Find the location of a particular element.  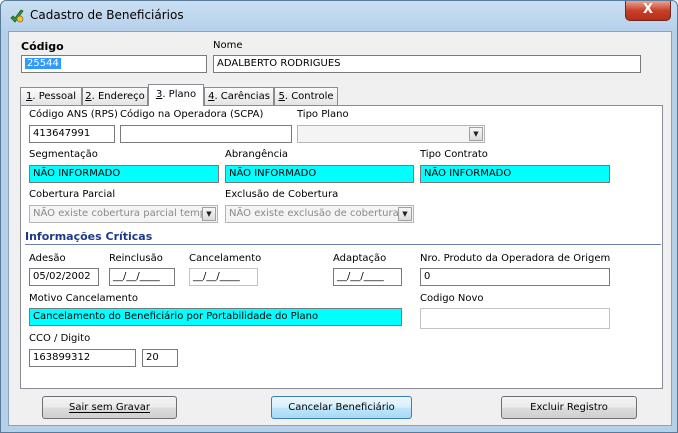

motivo-cancelamento-label: Motivo Cancelamento is located at coordinates (83, 298).